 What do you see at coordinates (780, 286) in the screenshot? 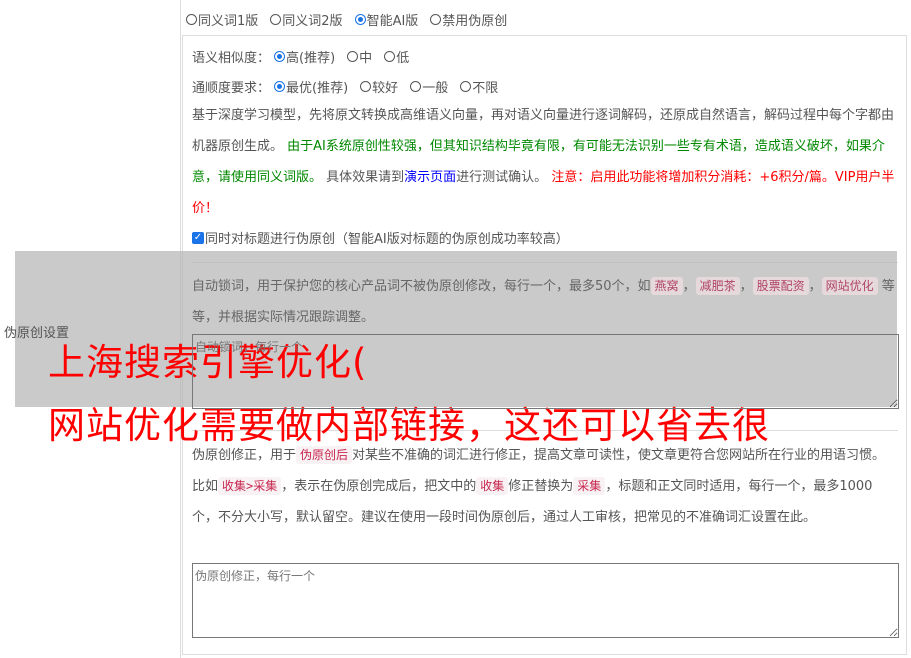
I see `example-keyword: 股票配资` at bounding box center [780, 286].